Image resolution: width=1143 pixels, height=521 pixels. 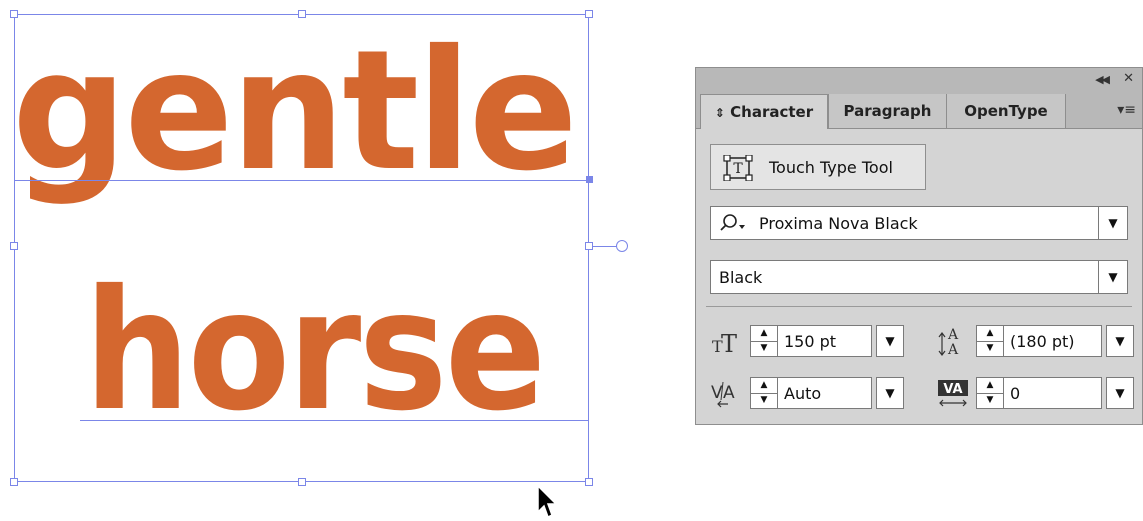 What do you see at coordinates (1120, 341) in the screenshot?
I see `leading-dropdown-arrow: ▼` at bounding box center [1120, 341].